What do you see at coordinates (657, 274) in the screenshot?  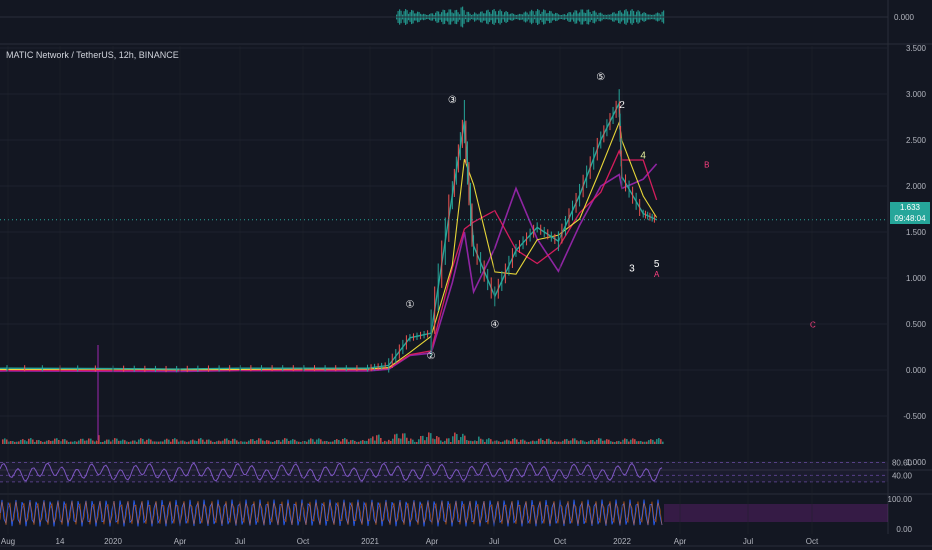 I see `abc-wave-label: A` at bounding box center [657, 274].